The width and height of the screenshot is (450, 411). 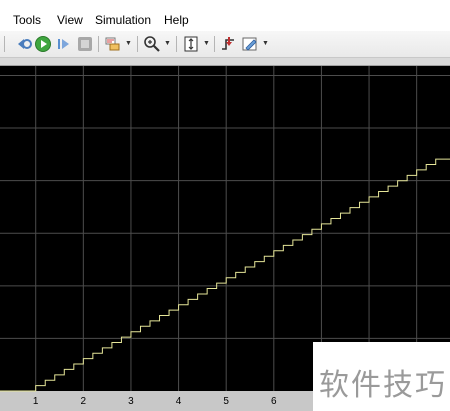 I want to click on zoom-icon, so click(x=152, y=44).